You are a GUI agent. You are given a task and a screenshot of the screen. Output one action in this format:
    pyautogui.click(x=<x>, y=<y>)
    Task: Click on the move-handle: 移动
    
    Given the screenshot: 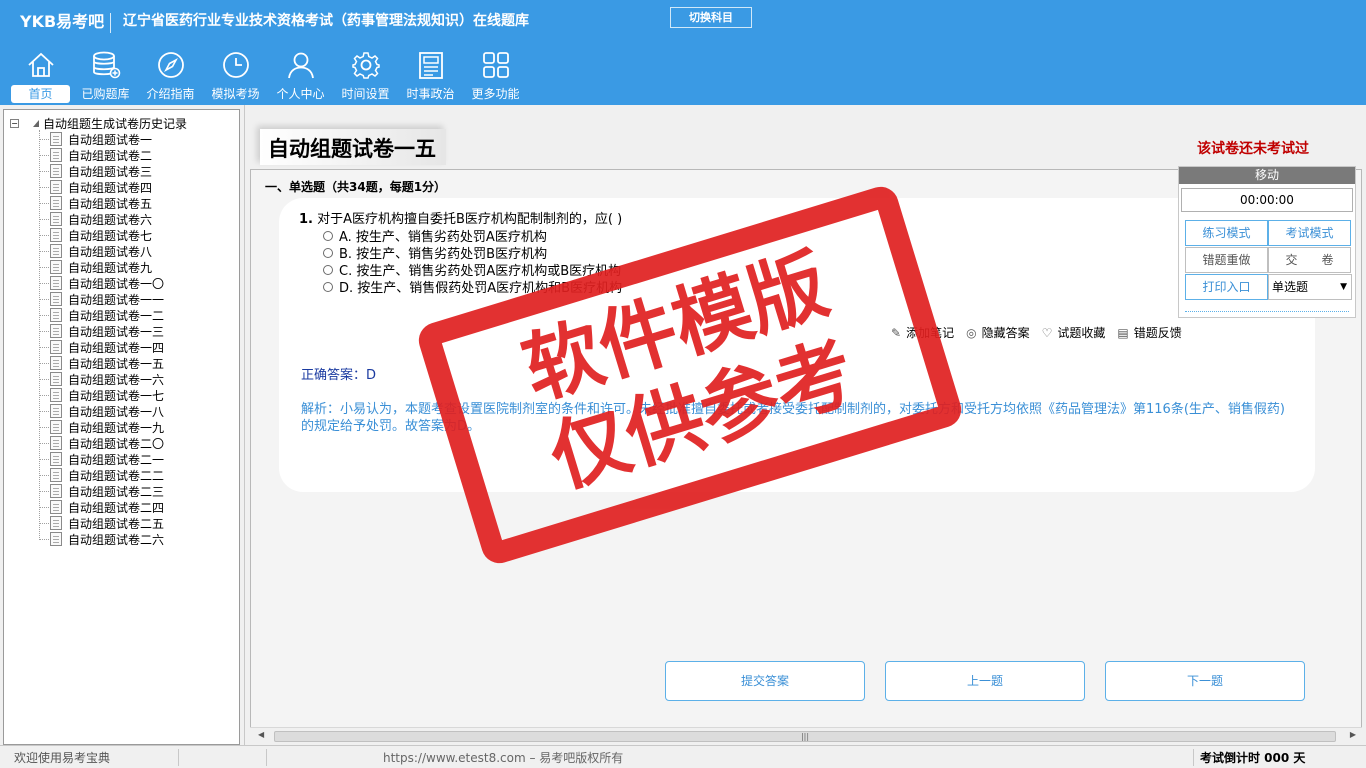 What is the action you would take?
    pyautogui.click(x=1267, y=175)
    